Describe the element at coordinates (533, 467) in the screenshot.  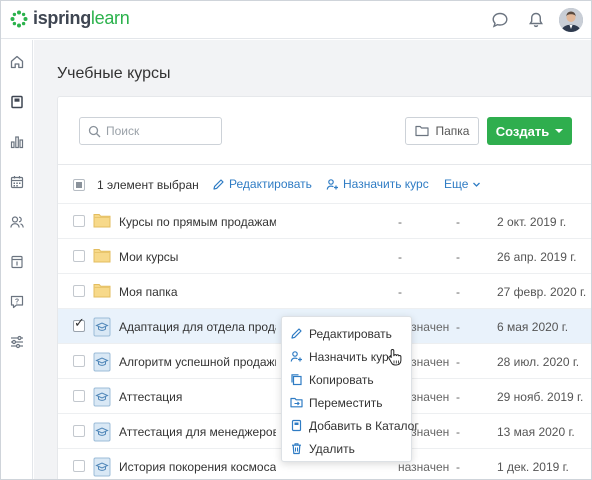
I see `row-date: 1 дек. 2019 г.` at that location.